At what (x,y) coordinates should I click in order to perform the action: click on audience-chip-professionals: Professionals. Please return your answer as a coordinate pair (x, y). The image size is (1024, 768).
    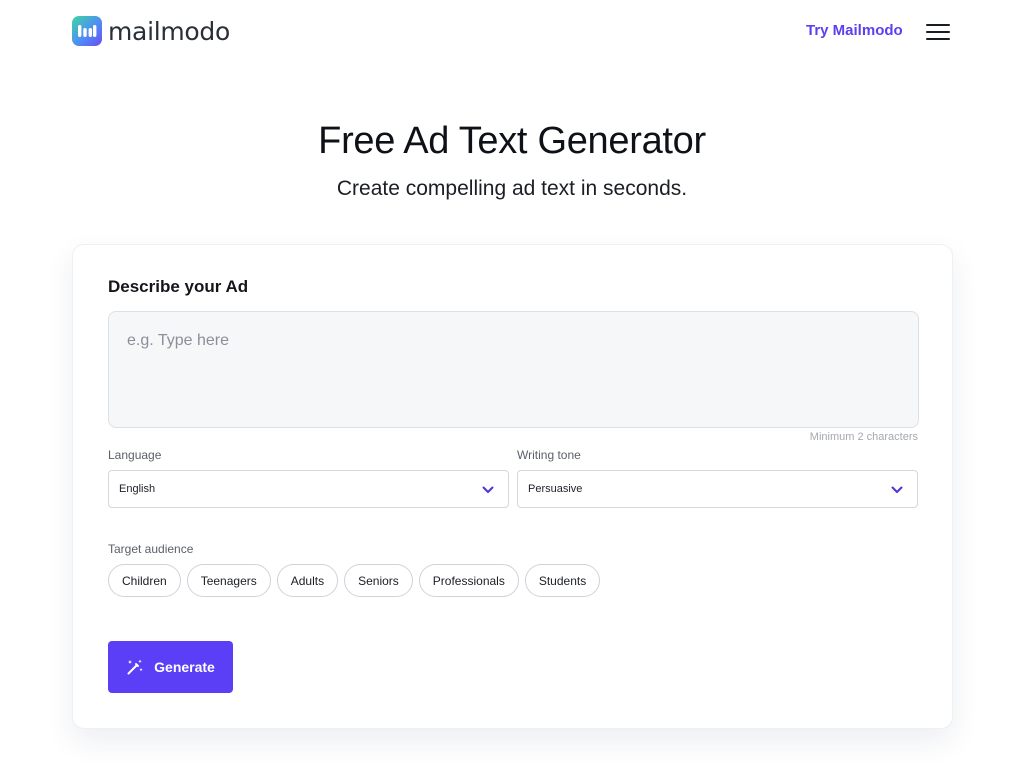
    Looking at the image, I should click on (468, 580).